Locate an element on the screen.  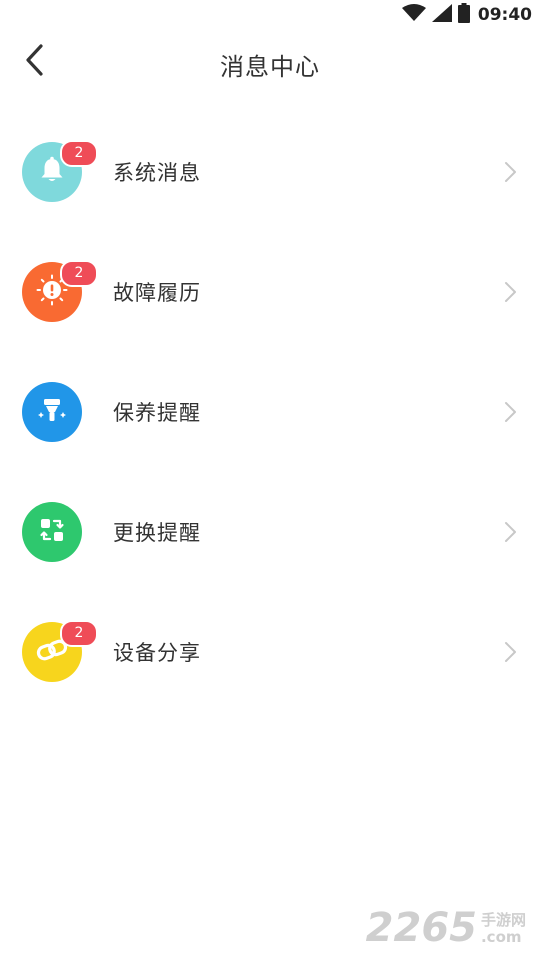
list-item-maintenance-reminder: 保养提醒 is located at coordinates (270, 410).